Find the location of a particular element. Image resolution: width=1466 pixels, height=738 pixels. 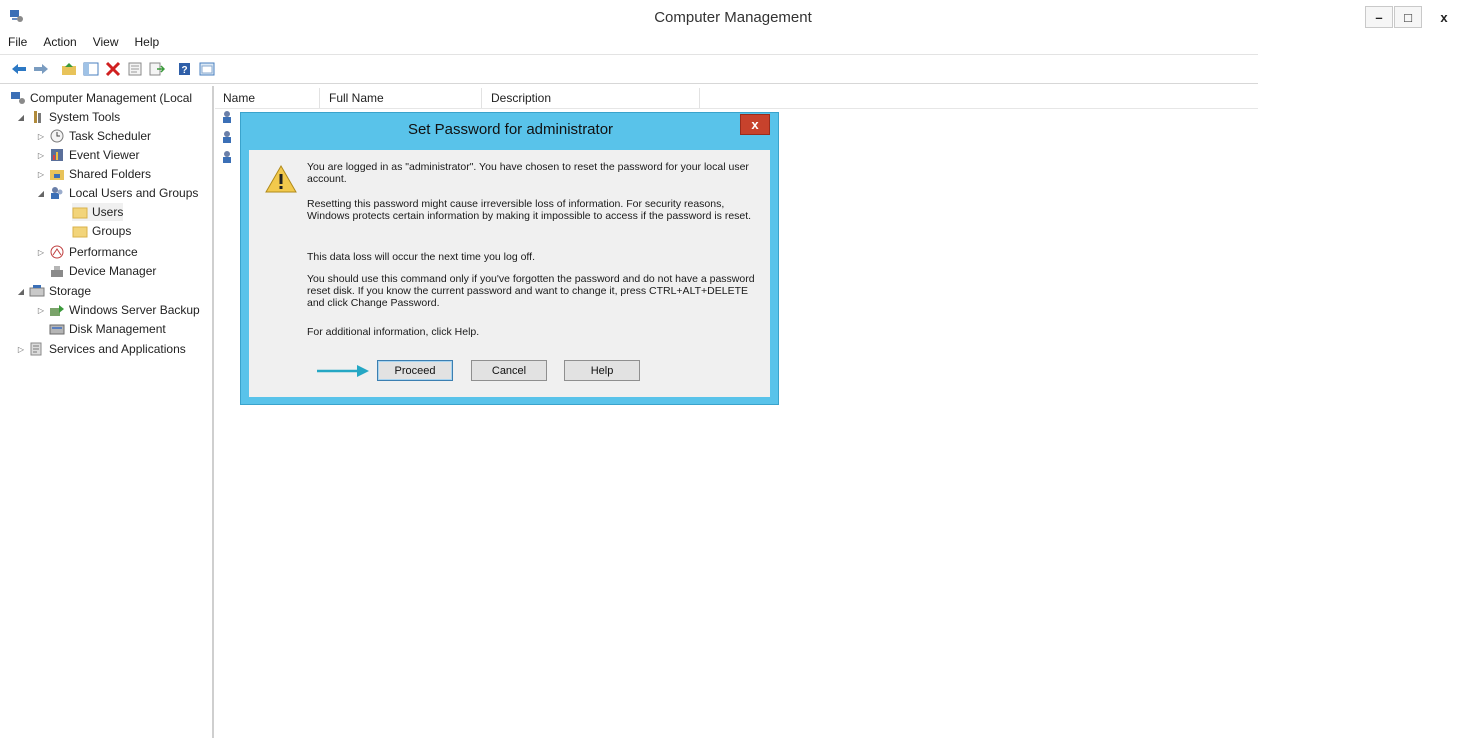

event-viewer-icon is located at coordinates (57, 155).